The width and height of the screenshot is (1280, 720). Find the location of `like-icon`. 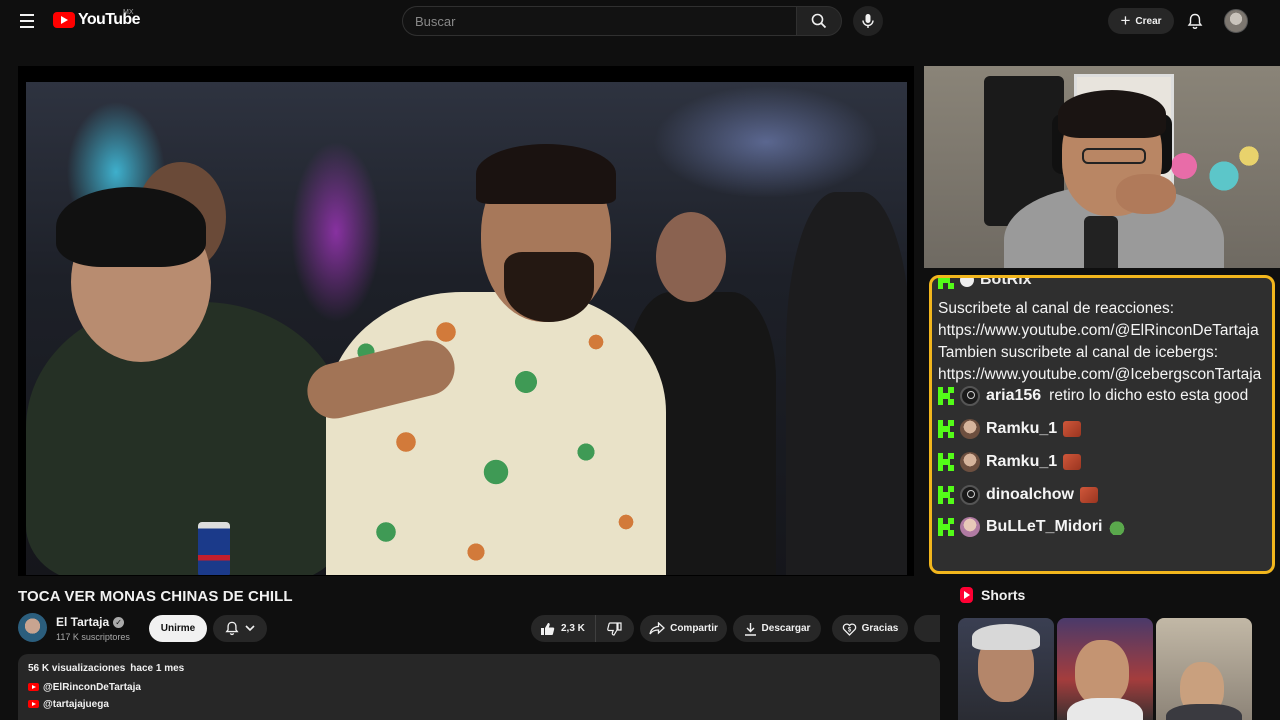

like-icon is located at coordinates (548, 628).